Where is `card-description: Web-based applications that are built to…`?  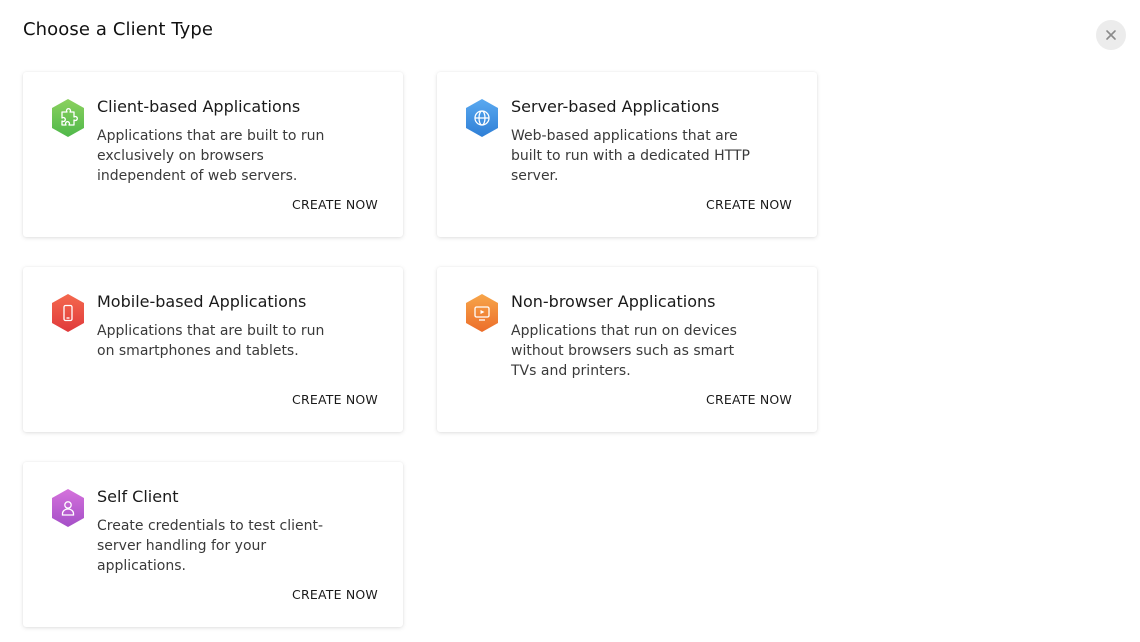
card-description: Web-based applications that are built to… is located at coordinates (630, 156).